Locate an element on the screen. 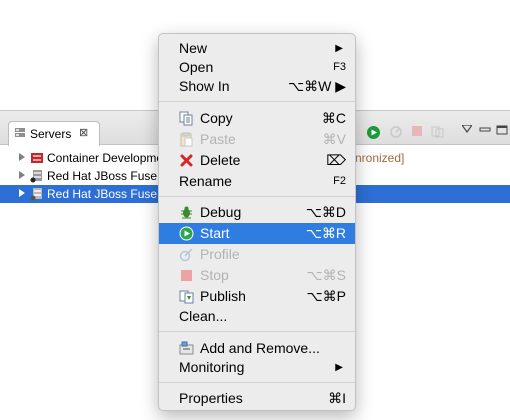 Image resolution: width=510 pixels, height=420 pixels. server-label: Red Hat JBoss Fuse 6 is located at coordinates (107, 176).